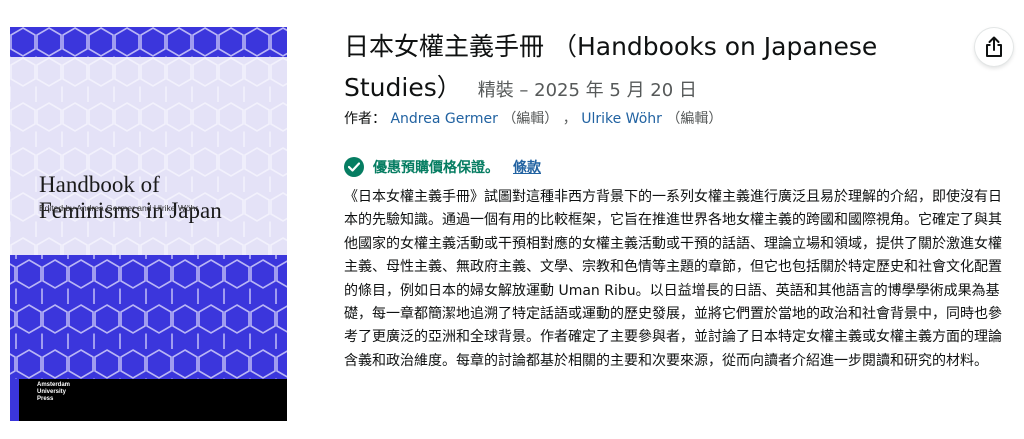 The width and height of the screenshot is (1024, 439). I want to click on share-button, so click(994, 47).